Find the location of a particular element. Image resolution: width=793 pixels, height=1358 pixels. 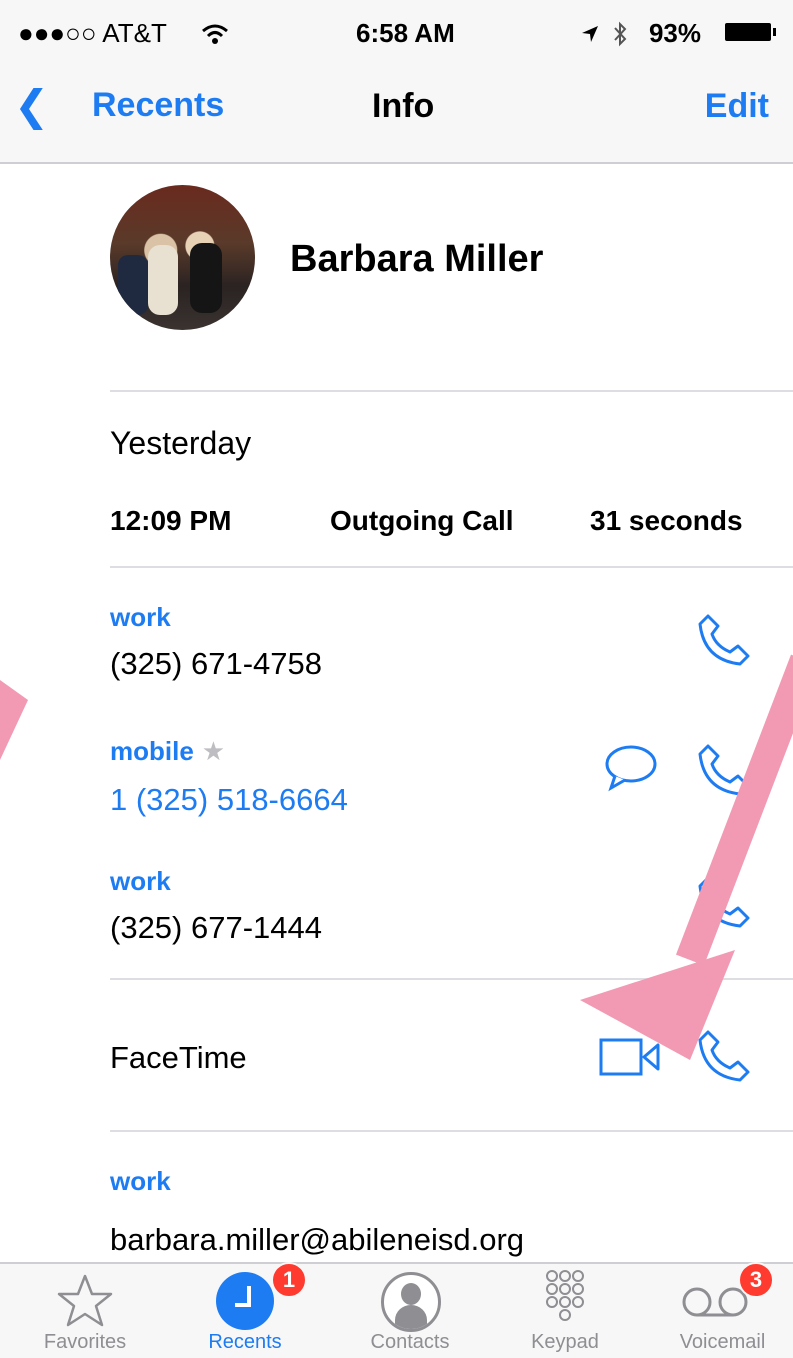

navigation-bar: ❮ Recents Info Edit is located at coordinates (396, 117).